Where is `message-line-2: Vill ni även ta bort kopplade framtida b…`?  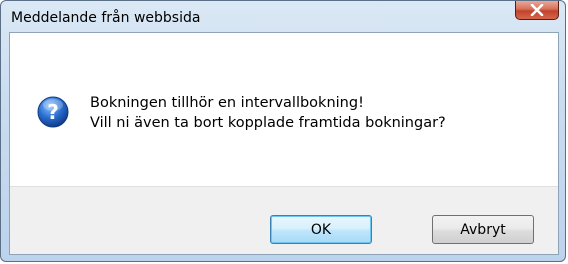
message-line-2: Vill ni även ta bort kopplade framtida b… is located at coordinates (268, 123).